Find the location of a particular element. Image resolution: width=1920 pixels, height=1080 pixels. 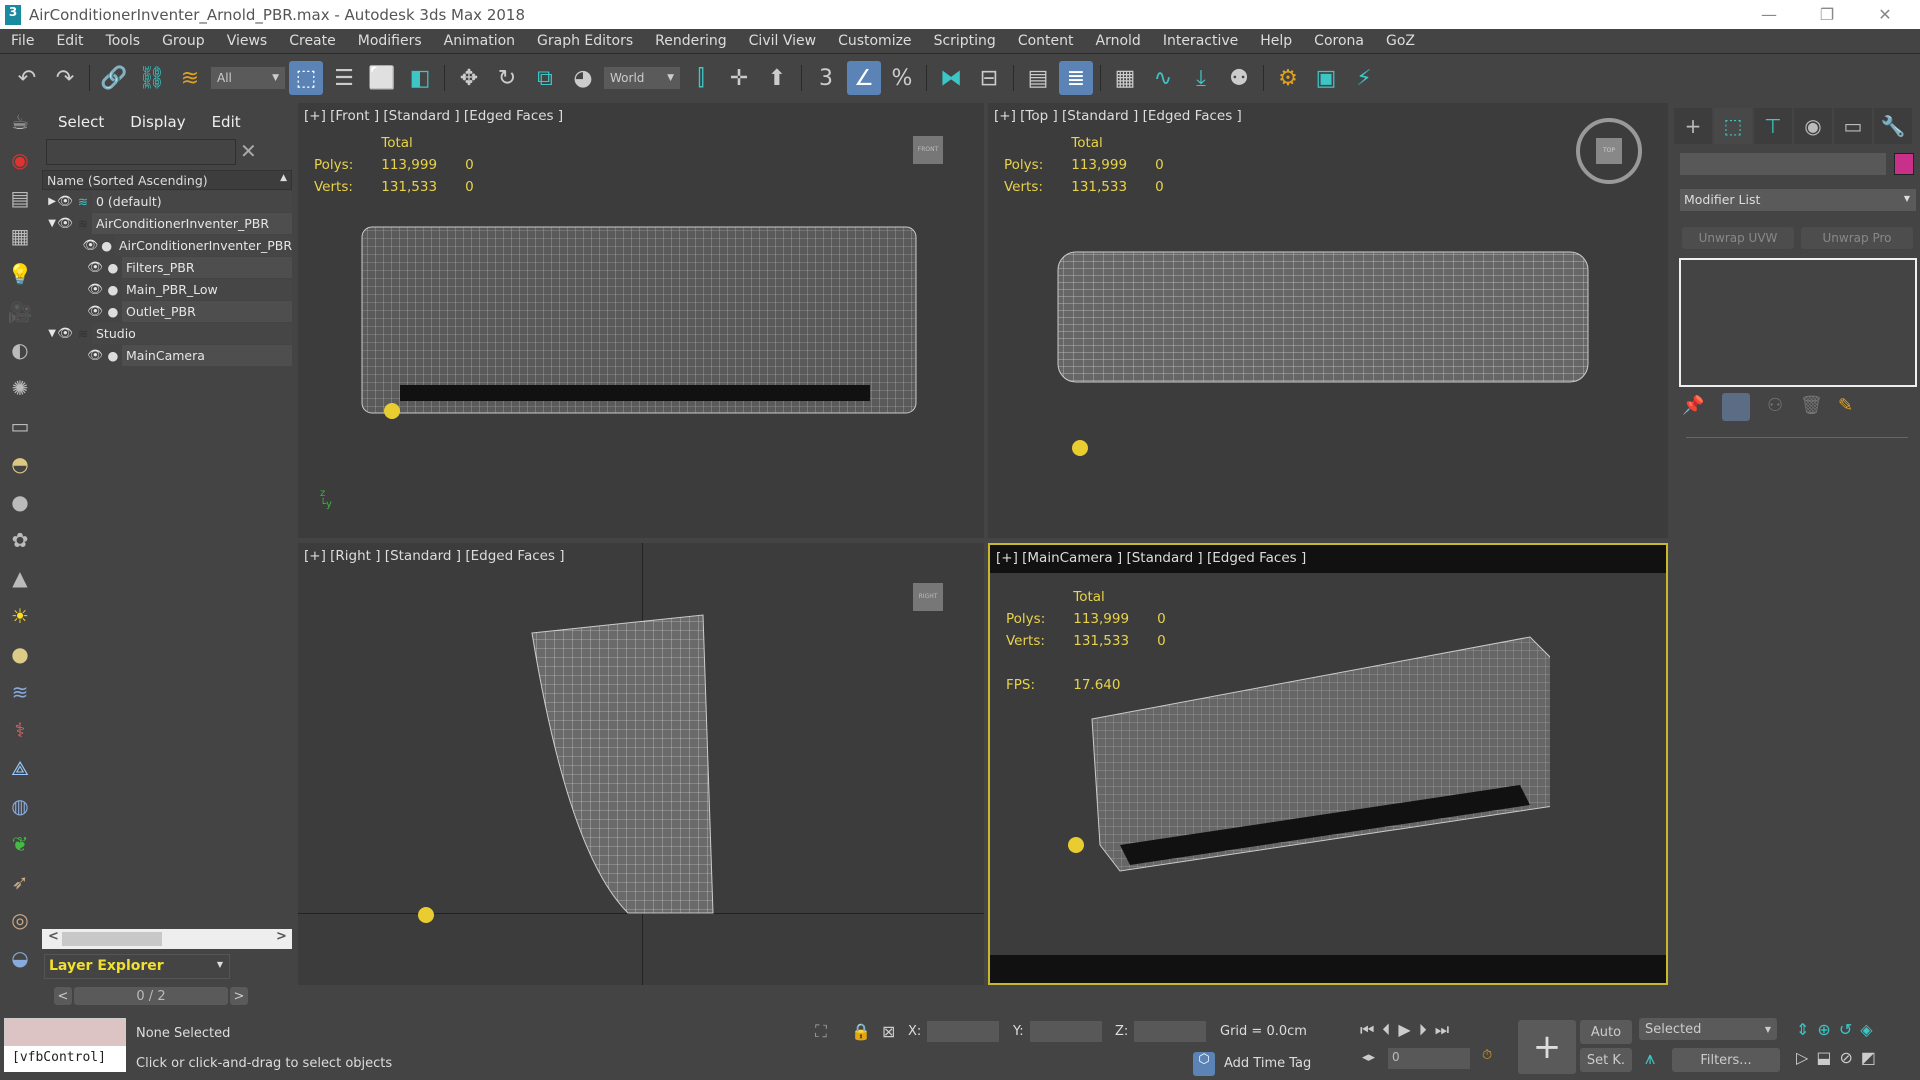

key-mode-toggle-icon: ◂▸ is located at coordinates (1368, 1057).